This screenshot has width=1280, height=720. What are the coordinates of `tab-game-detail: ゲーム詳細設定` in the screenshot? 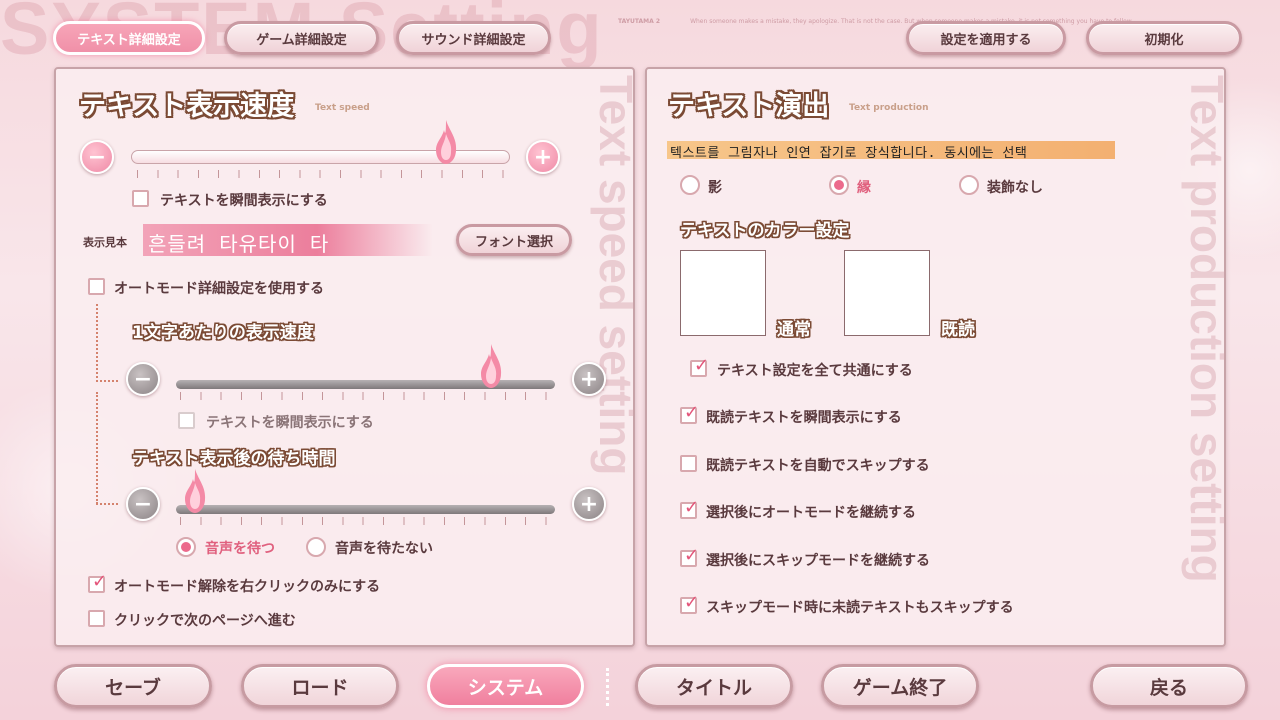 It's located at (301, 38).